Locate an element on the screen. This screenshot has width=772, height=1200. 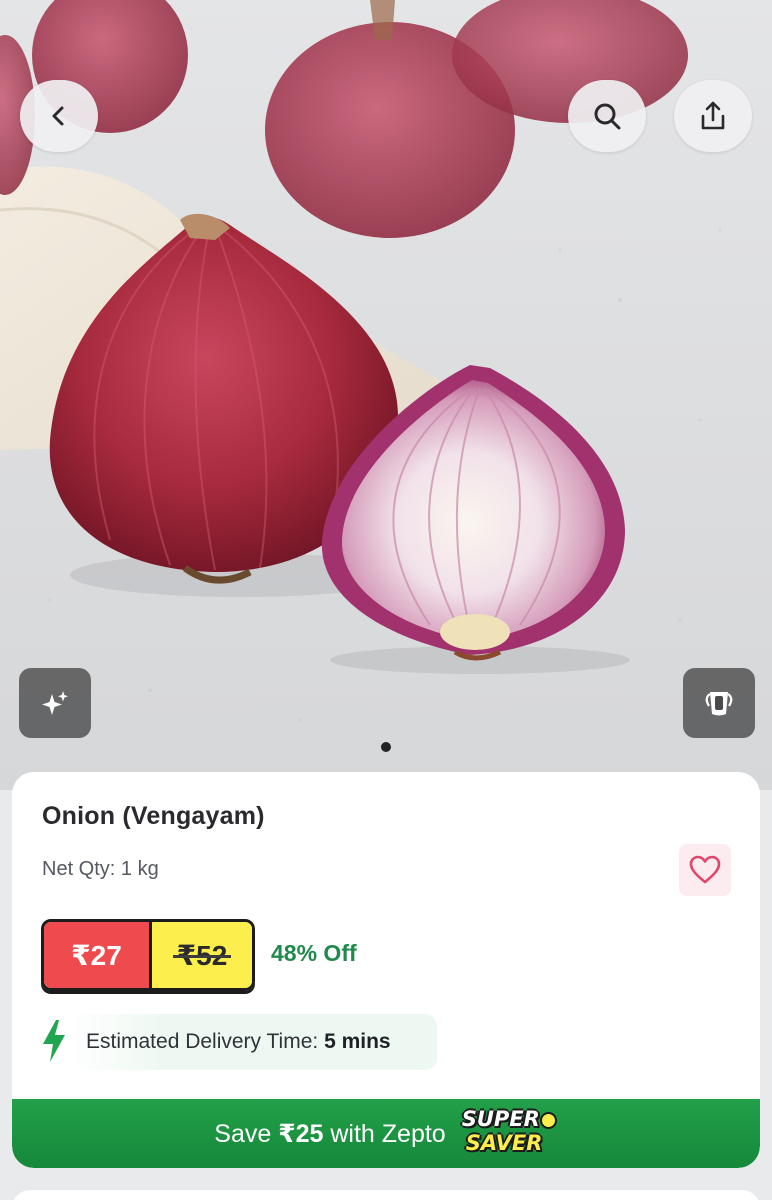
delivery-time: 5 mins is located at coordinates (357, 1041).